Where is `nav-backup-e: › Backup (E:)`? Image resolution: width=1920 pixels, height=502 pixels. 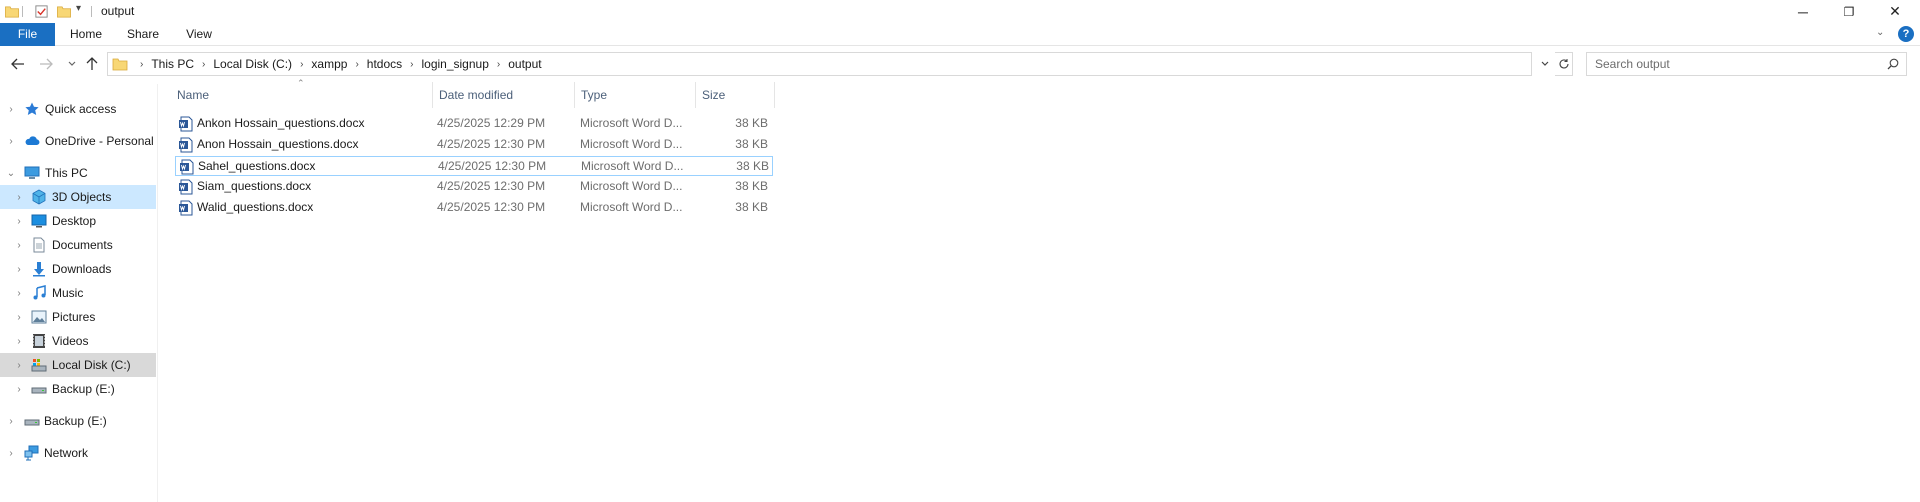 nav-backup-e: › Backup (E:) is located at coordinates (78, 389).